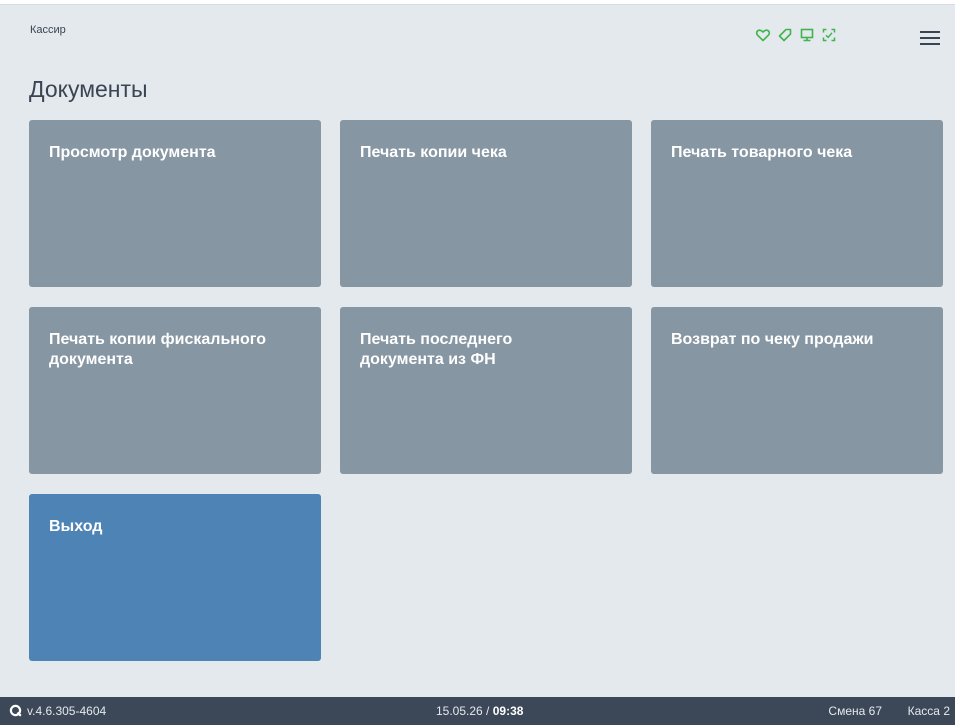  Describe the element at coordinates (433, 152) in the screenshot. I see `tile-label: Печать копии чека` at that location.